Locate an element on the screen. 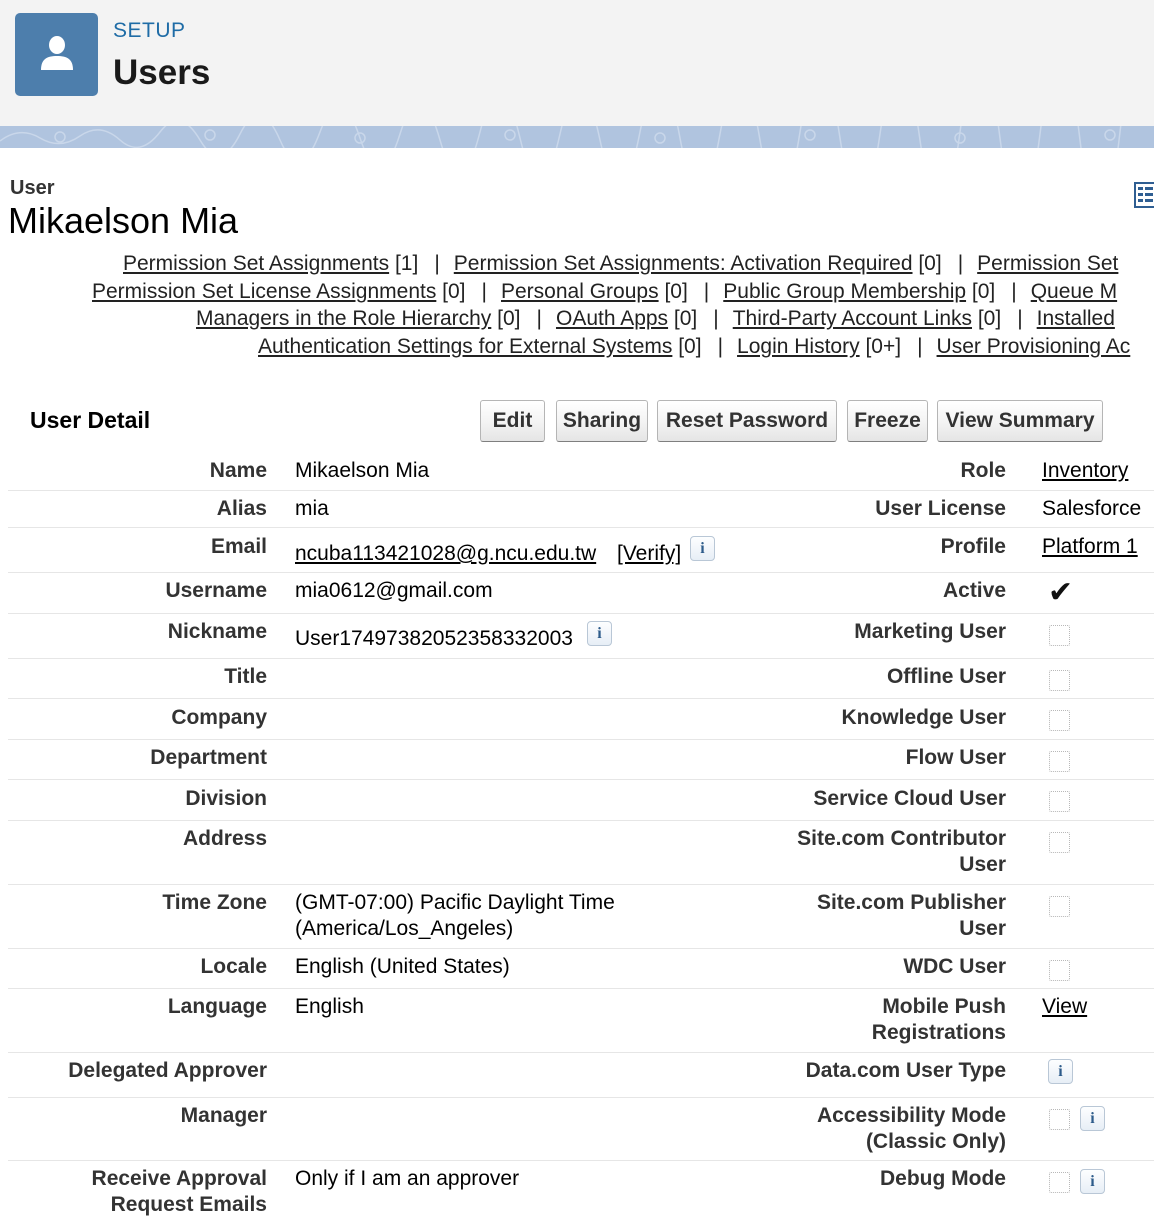 This screenshot has height=1220, width=1154. view-summary-button: View Summary is located at coordinates (1020, 421).